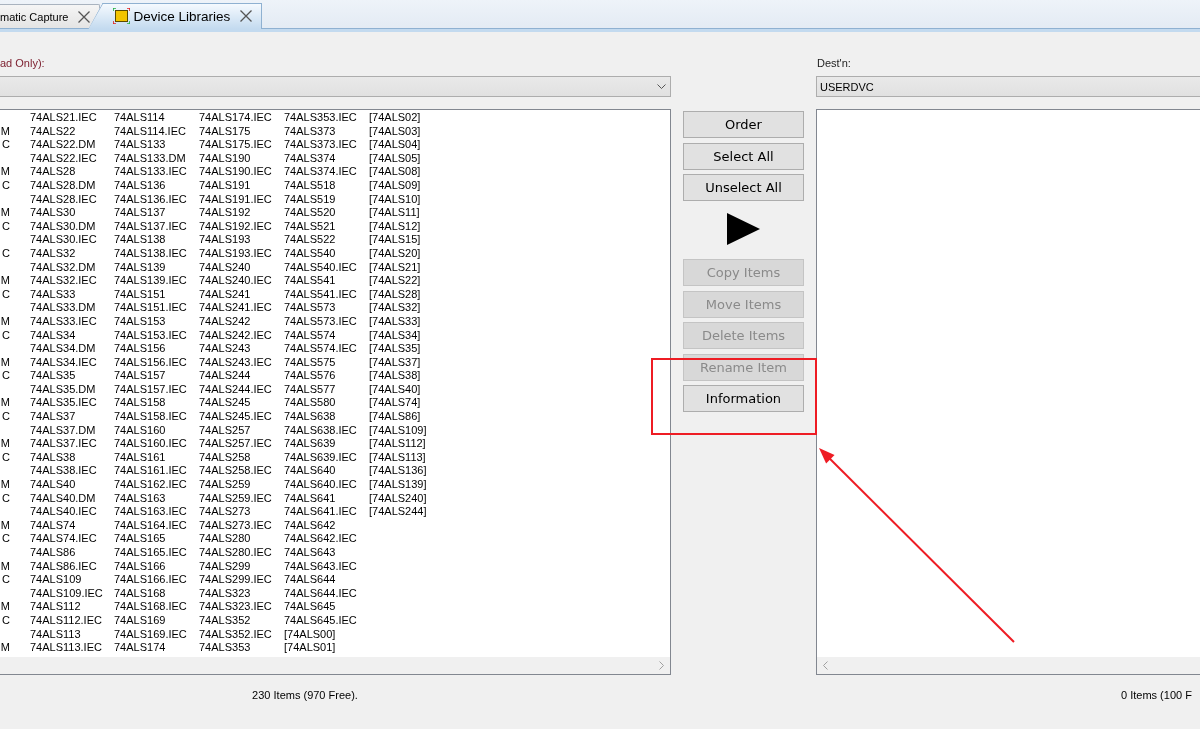  I want to click on list-item: [74ALS21], so click(395, 267).